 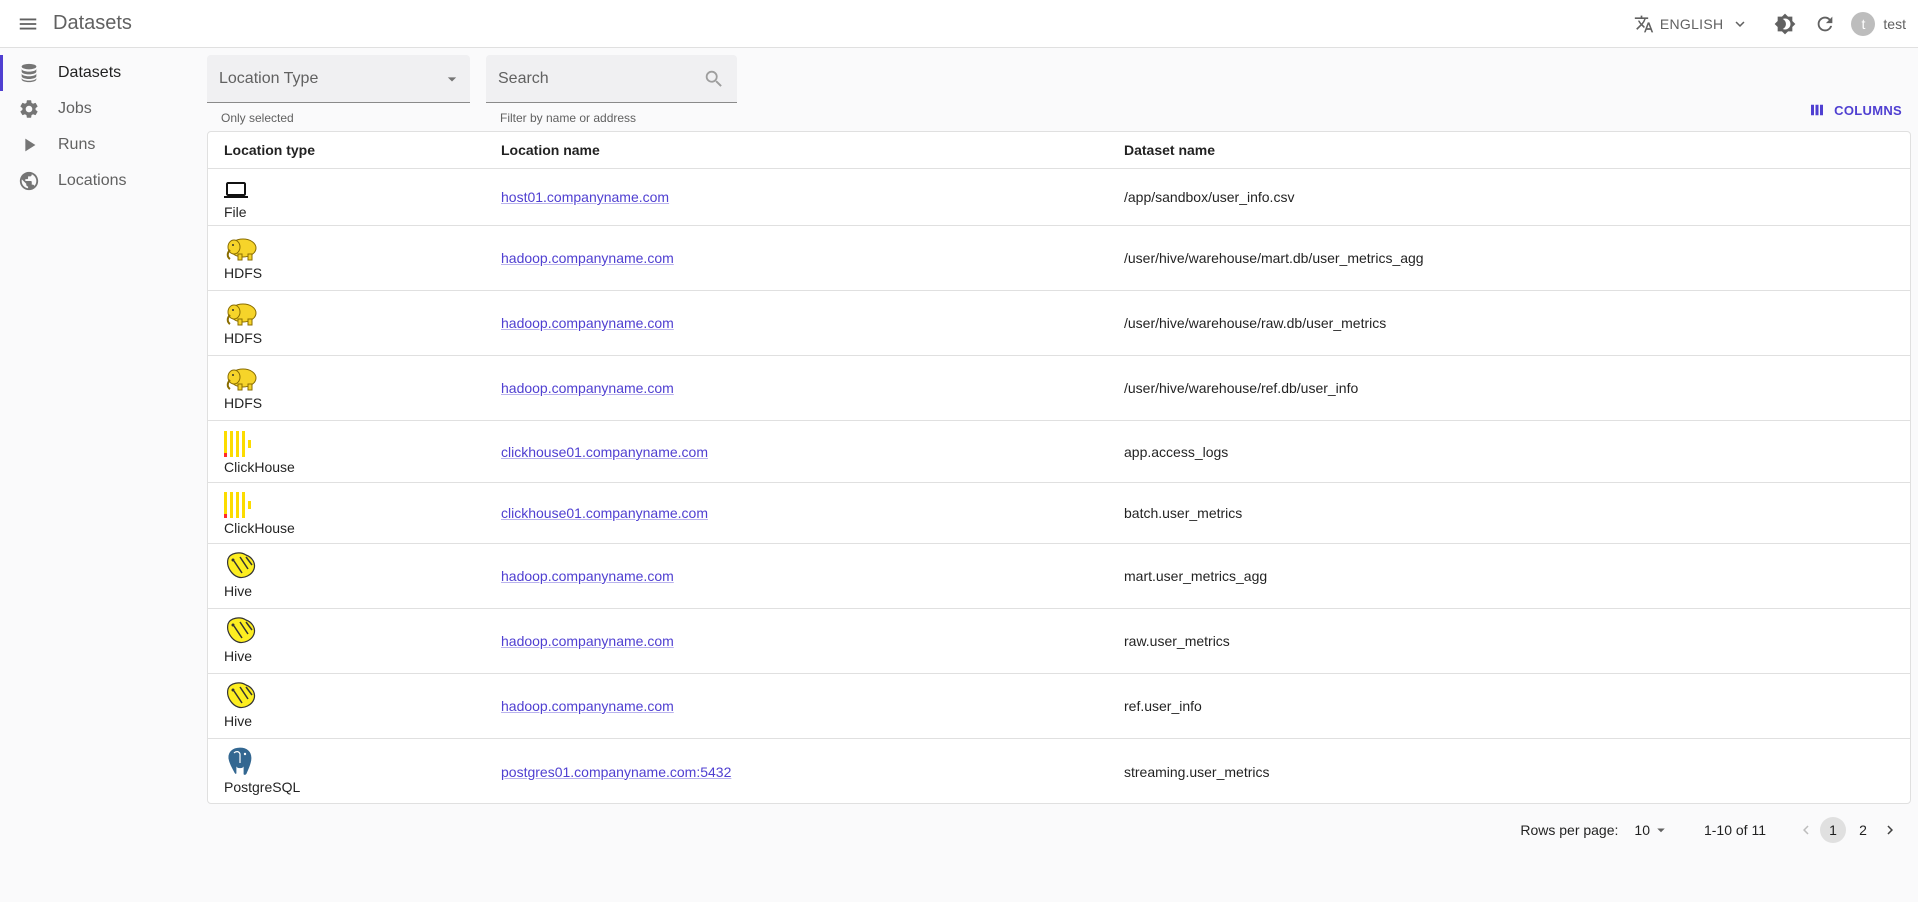 I want to click on sidebar-item-runs: Runs, so click(x=95, y=145).